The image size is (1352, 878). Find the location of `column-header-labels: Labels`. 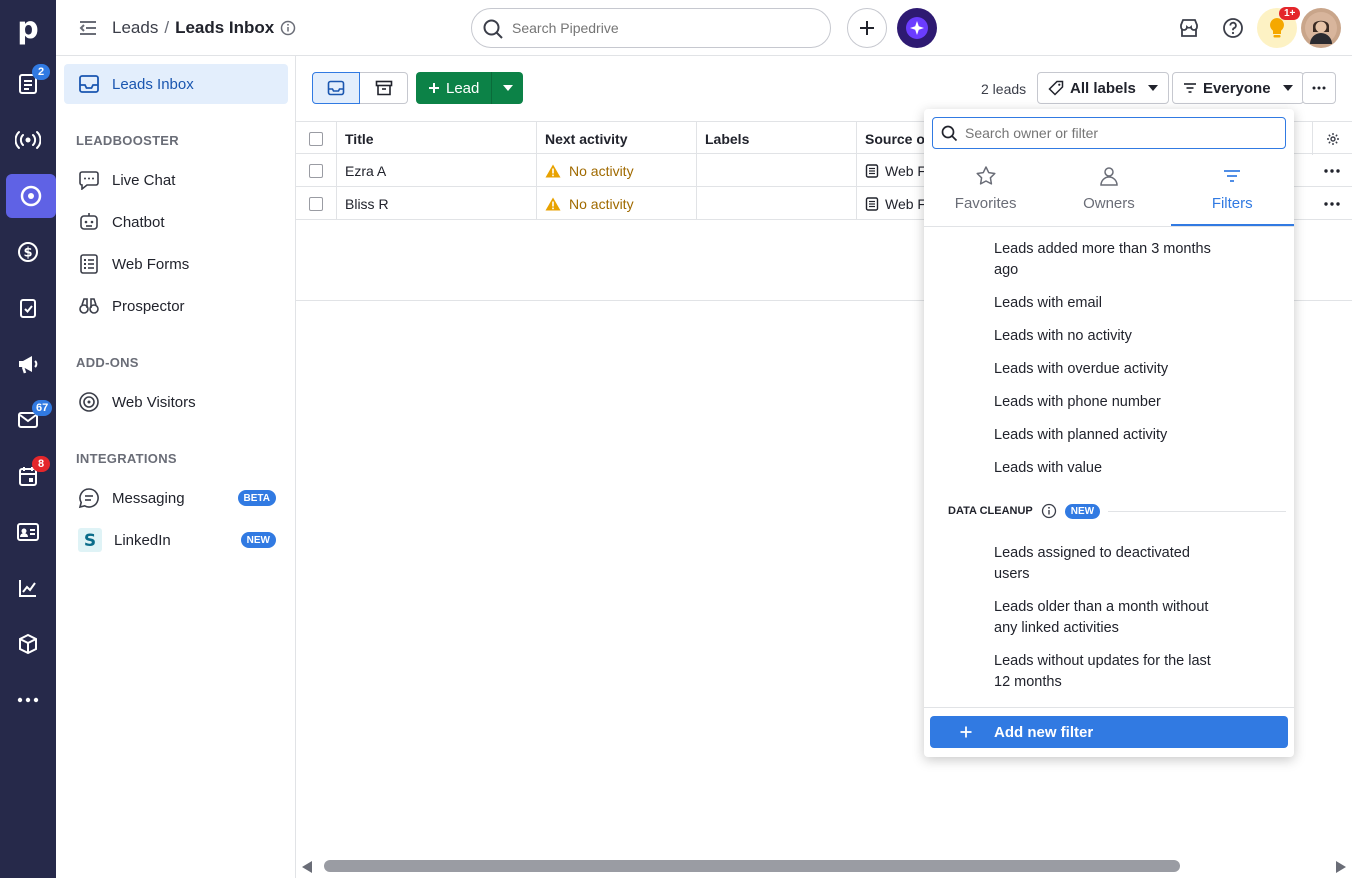

column-header-labels: Labels is located at coordinates (777, 138).